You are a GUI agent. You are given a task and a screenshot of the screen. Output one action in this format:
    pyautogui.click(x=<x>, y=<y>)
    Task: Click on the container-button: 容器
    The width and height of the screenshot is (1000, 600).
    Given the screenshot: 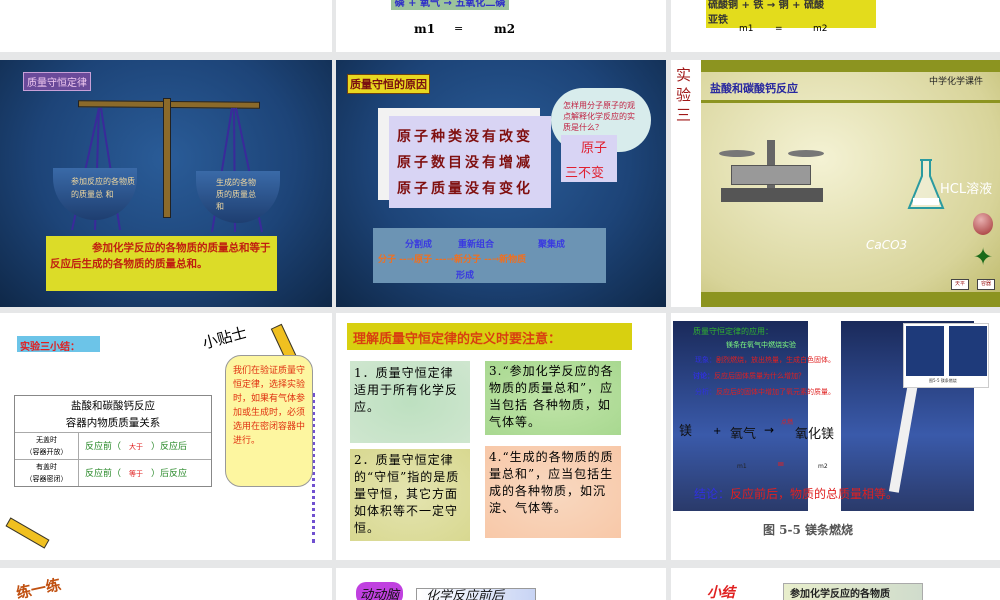 What is the action you would take?
    pyautogui.click(x=986, y=284)
    